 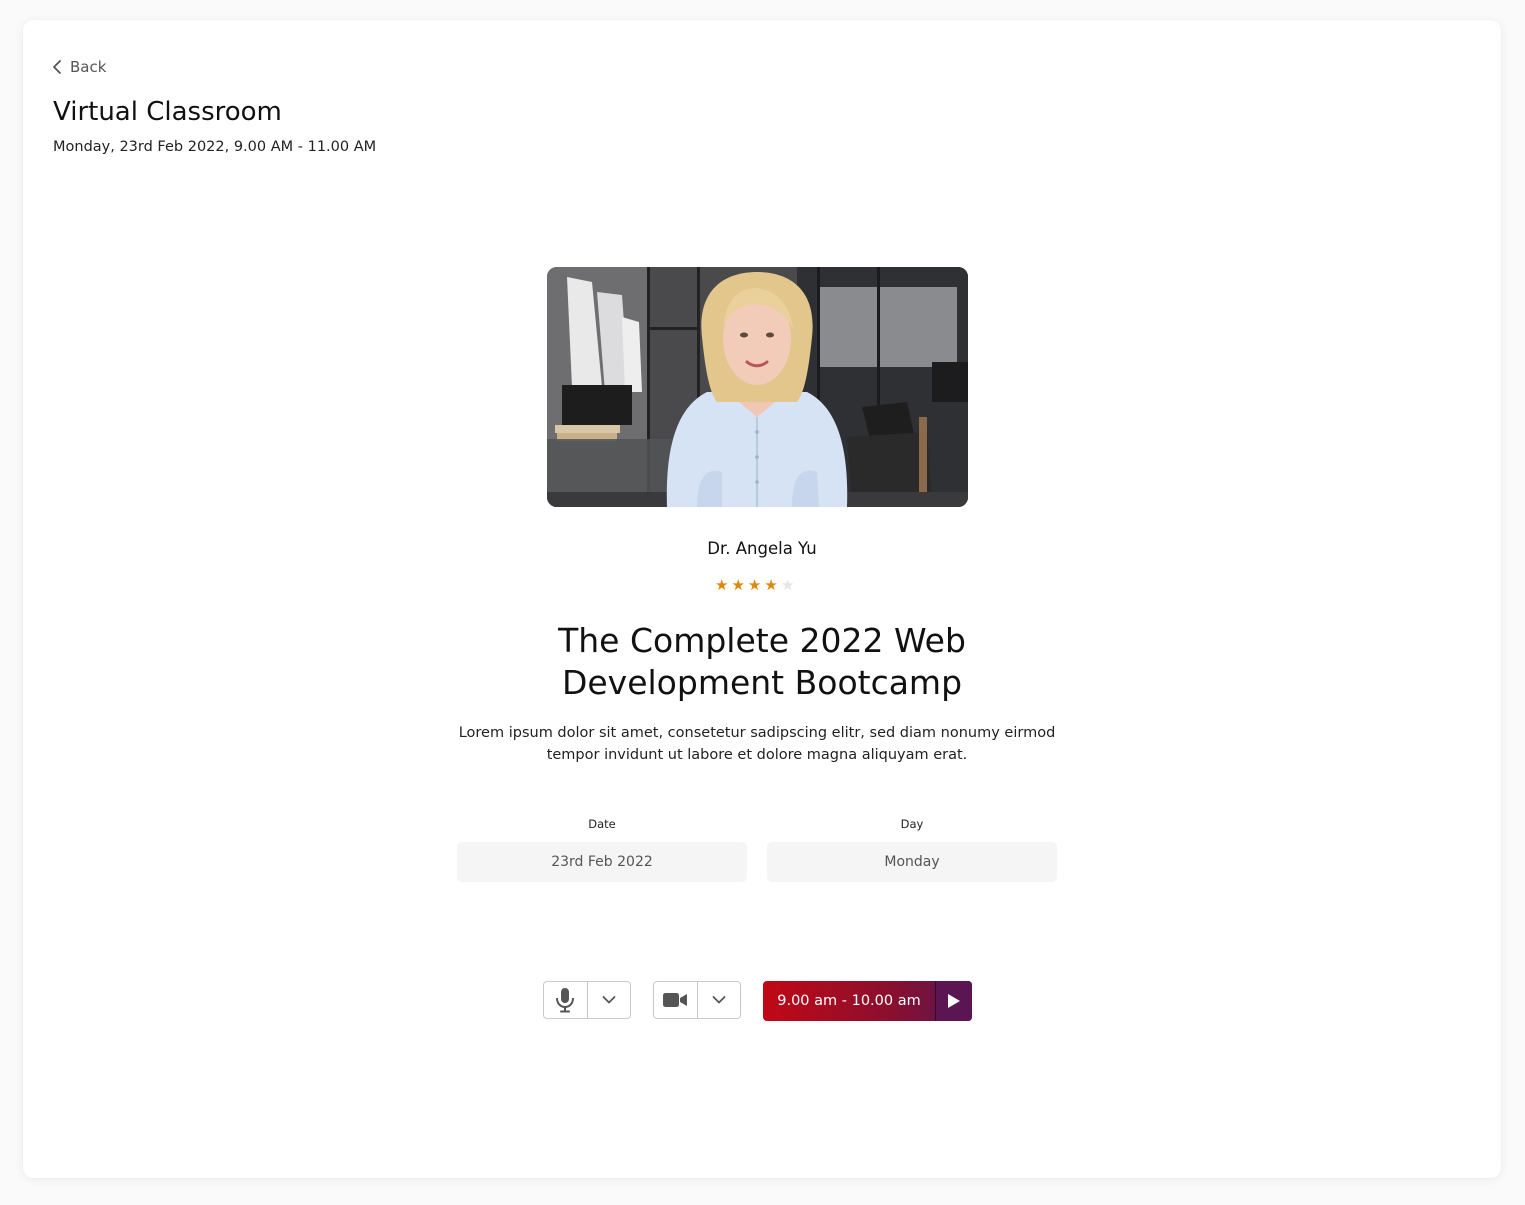 I want to click on camera-dropdown-button, so click(x=719, y=1000).